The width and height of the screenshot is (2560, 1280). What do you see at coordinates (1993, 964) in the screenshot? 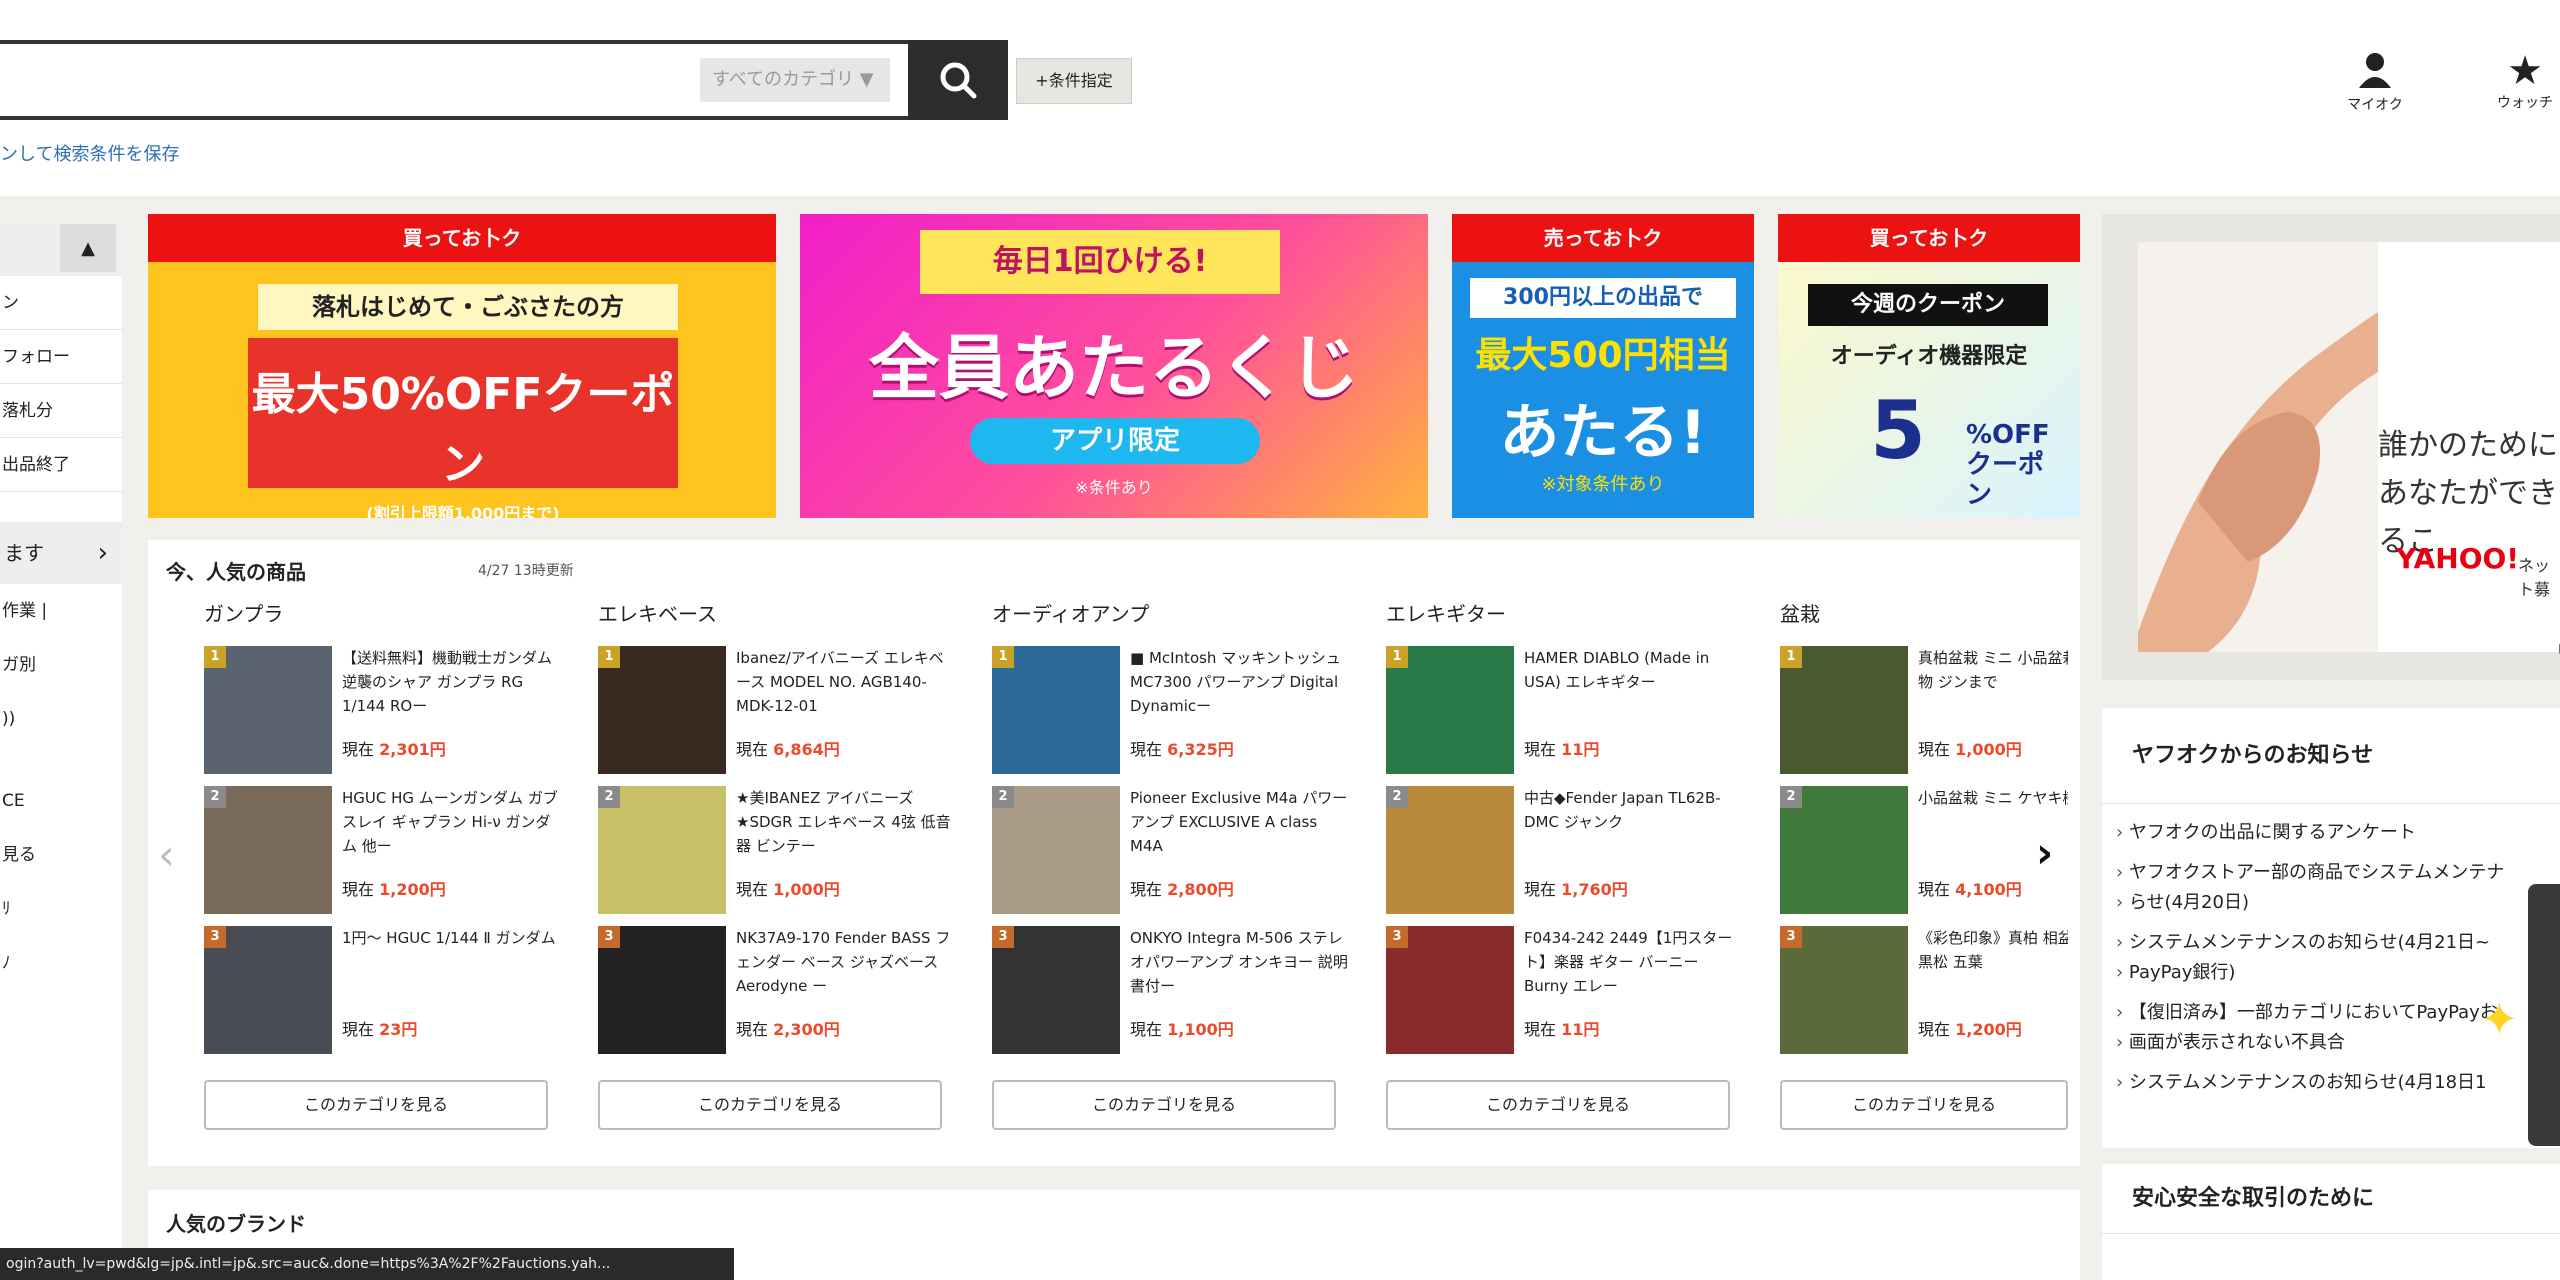
I see `product-name: 《彩色印象》真柏 相盆栽 真柏 / 黒松 五葉` at bounding box center [1993, 964].